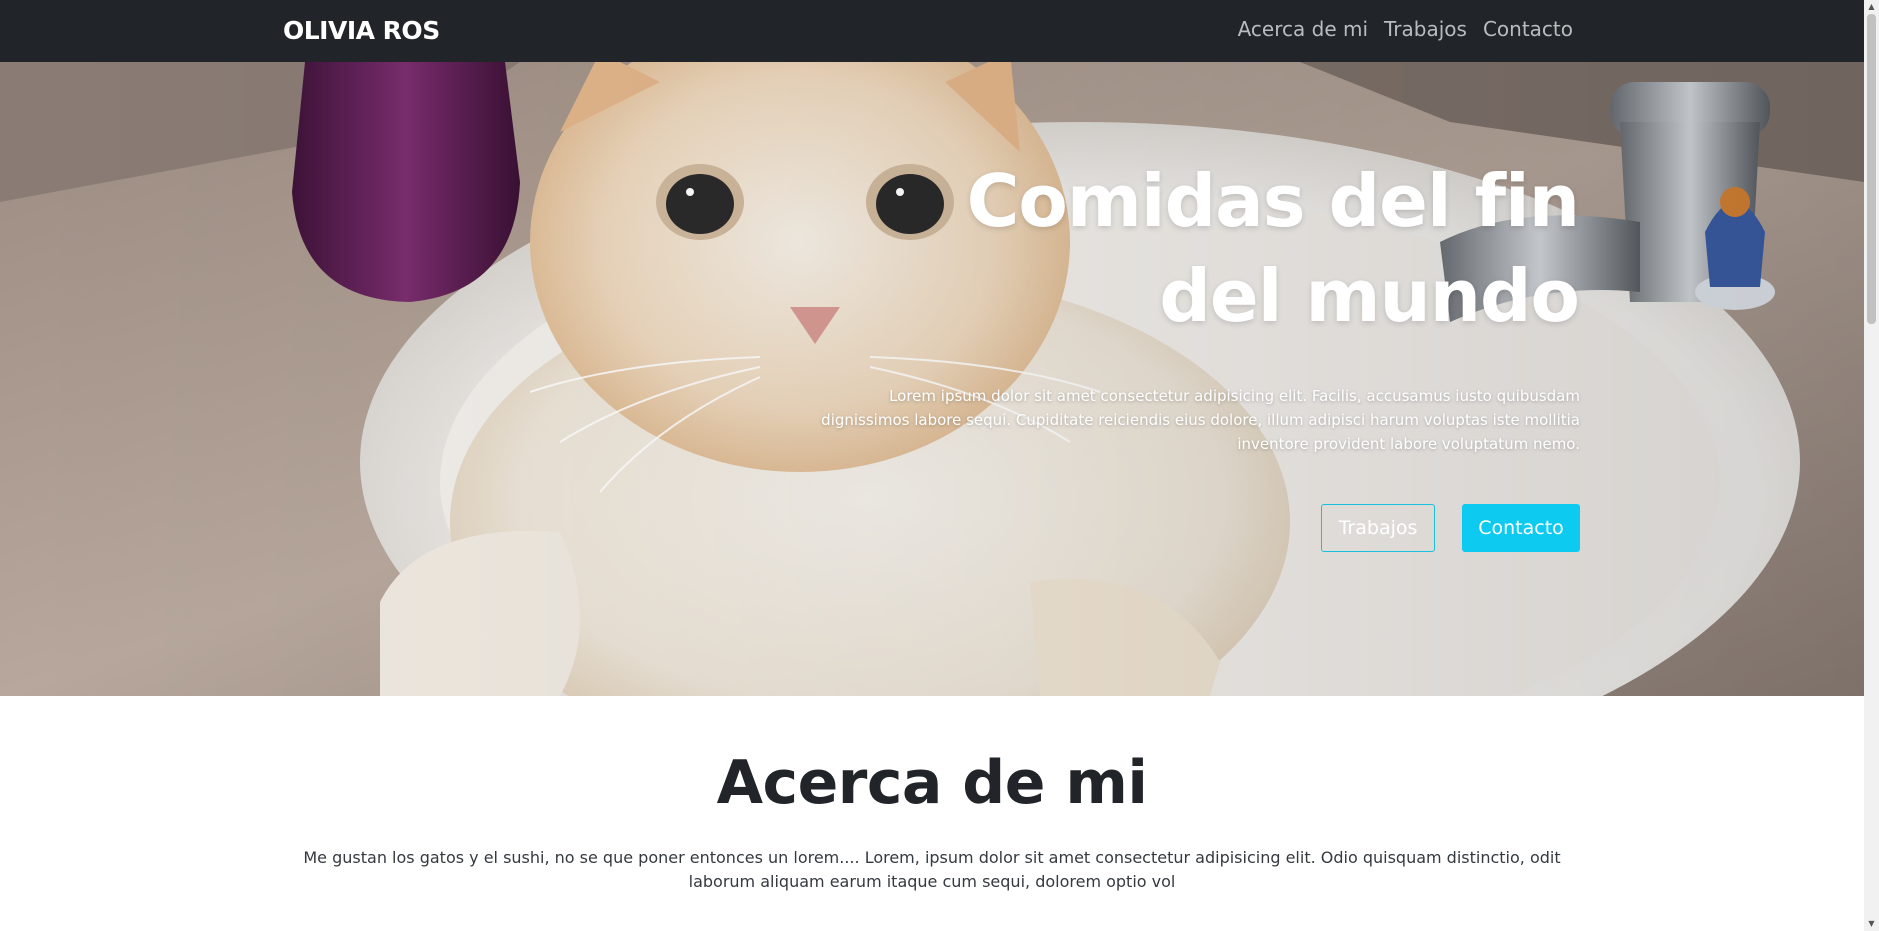 Image resolution: width=1879 pixels, height=931 pixels. I want to click on trabajos-button: Trabajos, so click(1378, 528).